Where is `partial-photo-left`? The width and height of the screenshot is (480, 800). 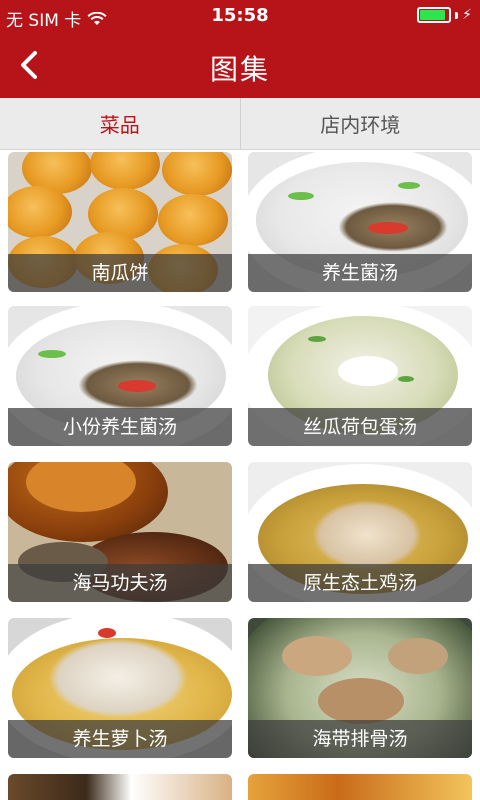 partial-photo-left is located at coordinates (120, 787).